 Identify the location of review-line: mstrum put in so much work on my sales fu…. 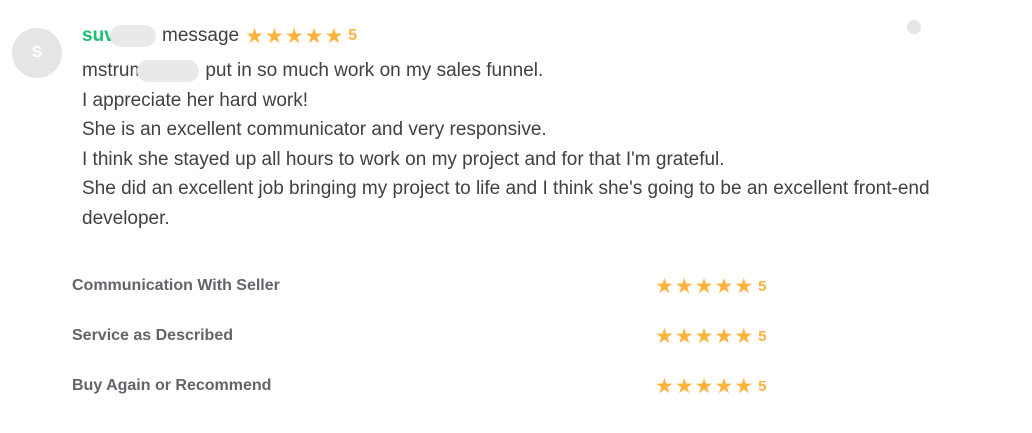
(552, 71).